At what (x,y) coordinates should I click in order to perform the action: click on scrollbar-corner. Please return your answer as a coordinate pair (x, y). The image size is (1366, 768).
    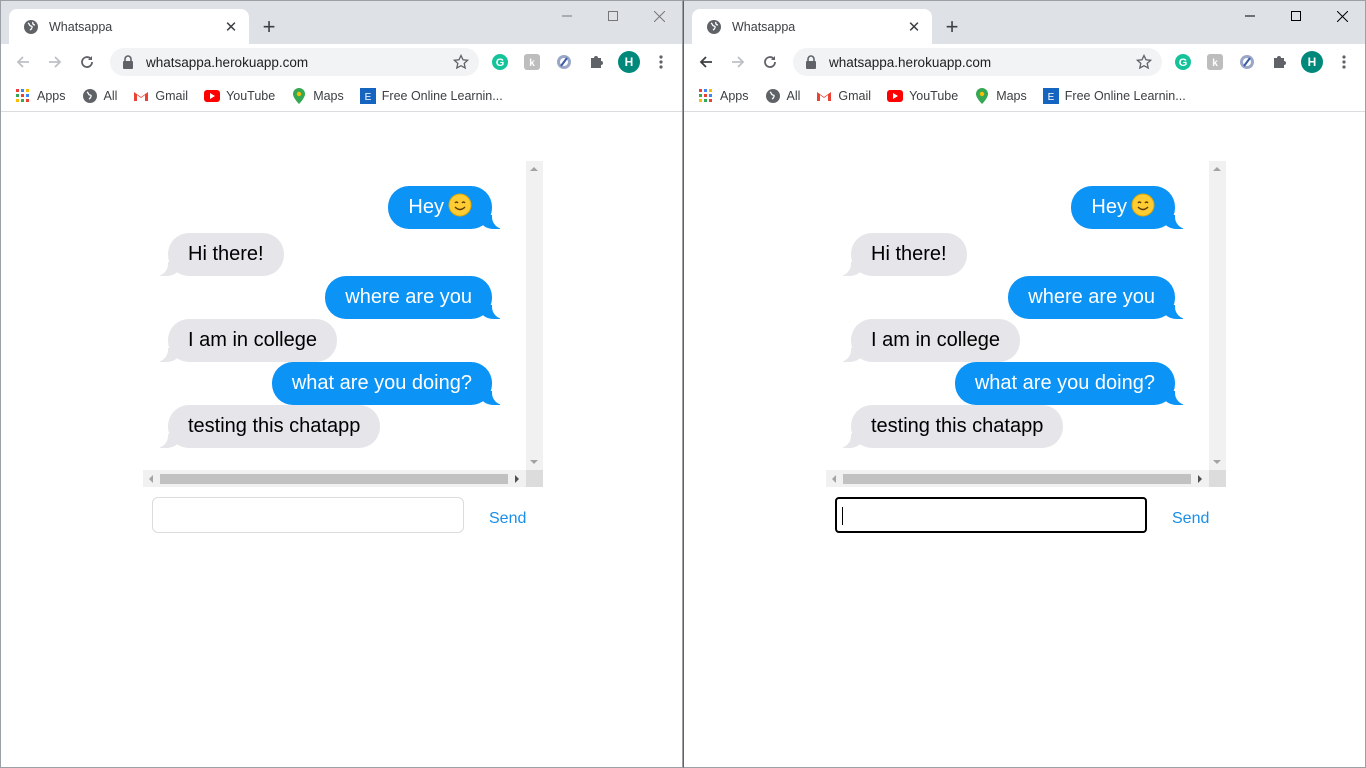
    Looking at the image, I should click on (534, 478).